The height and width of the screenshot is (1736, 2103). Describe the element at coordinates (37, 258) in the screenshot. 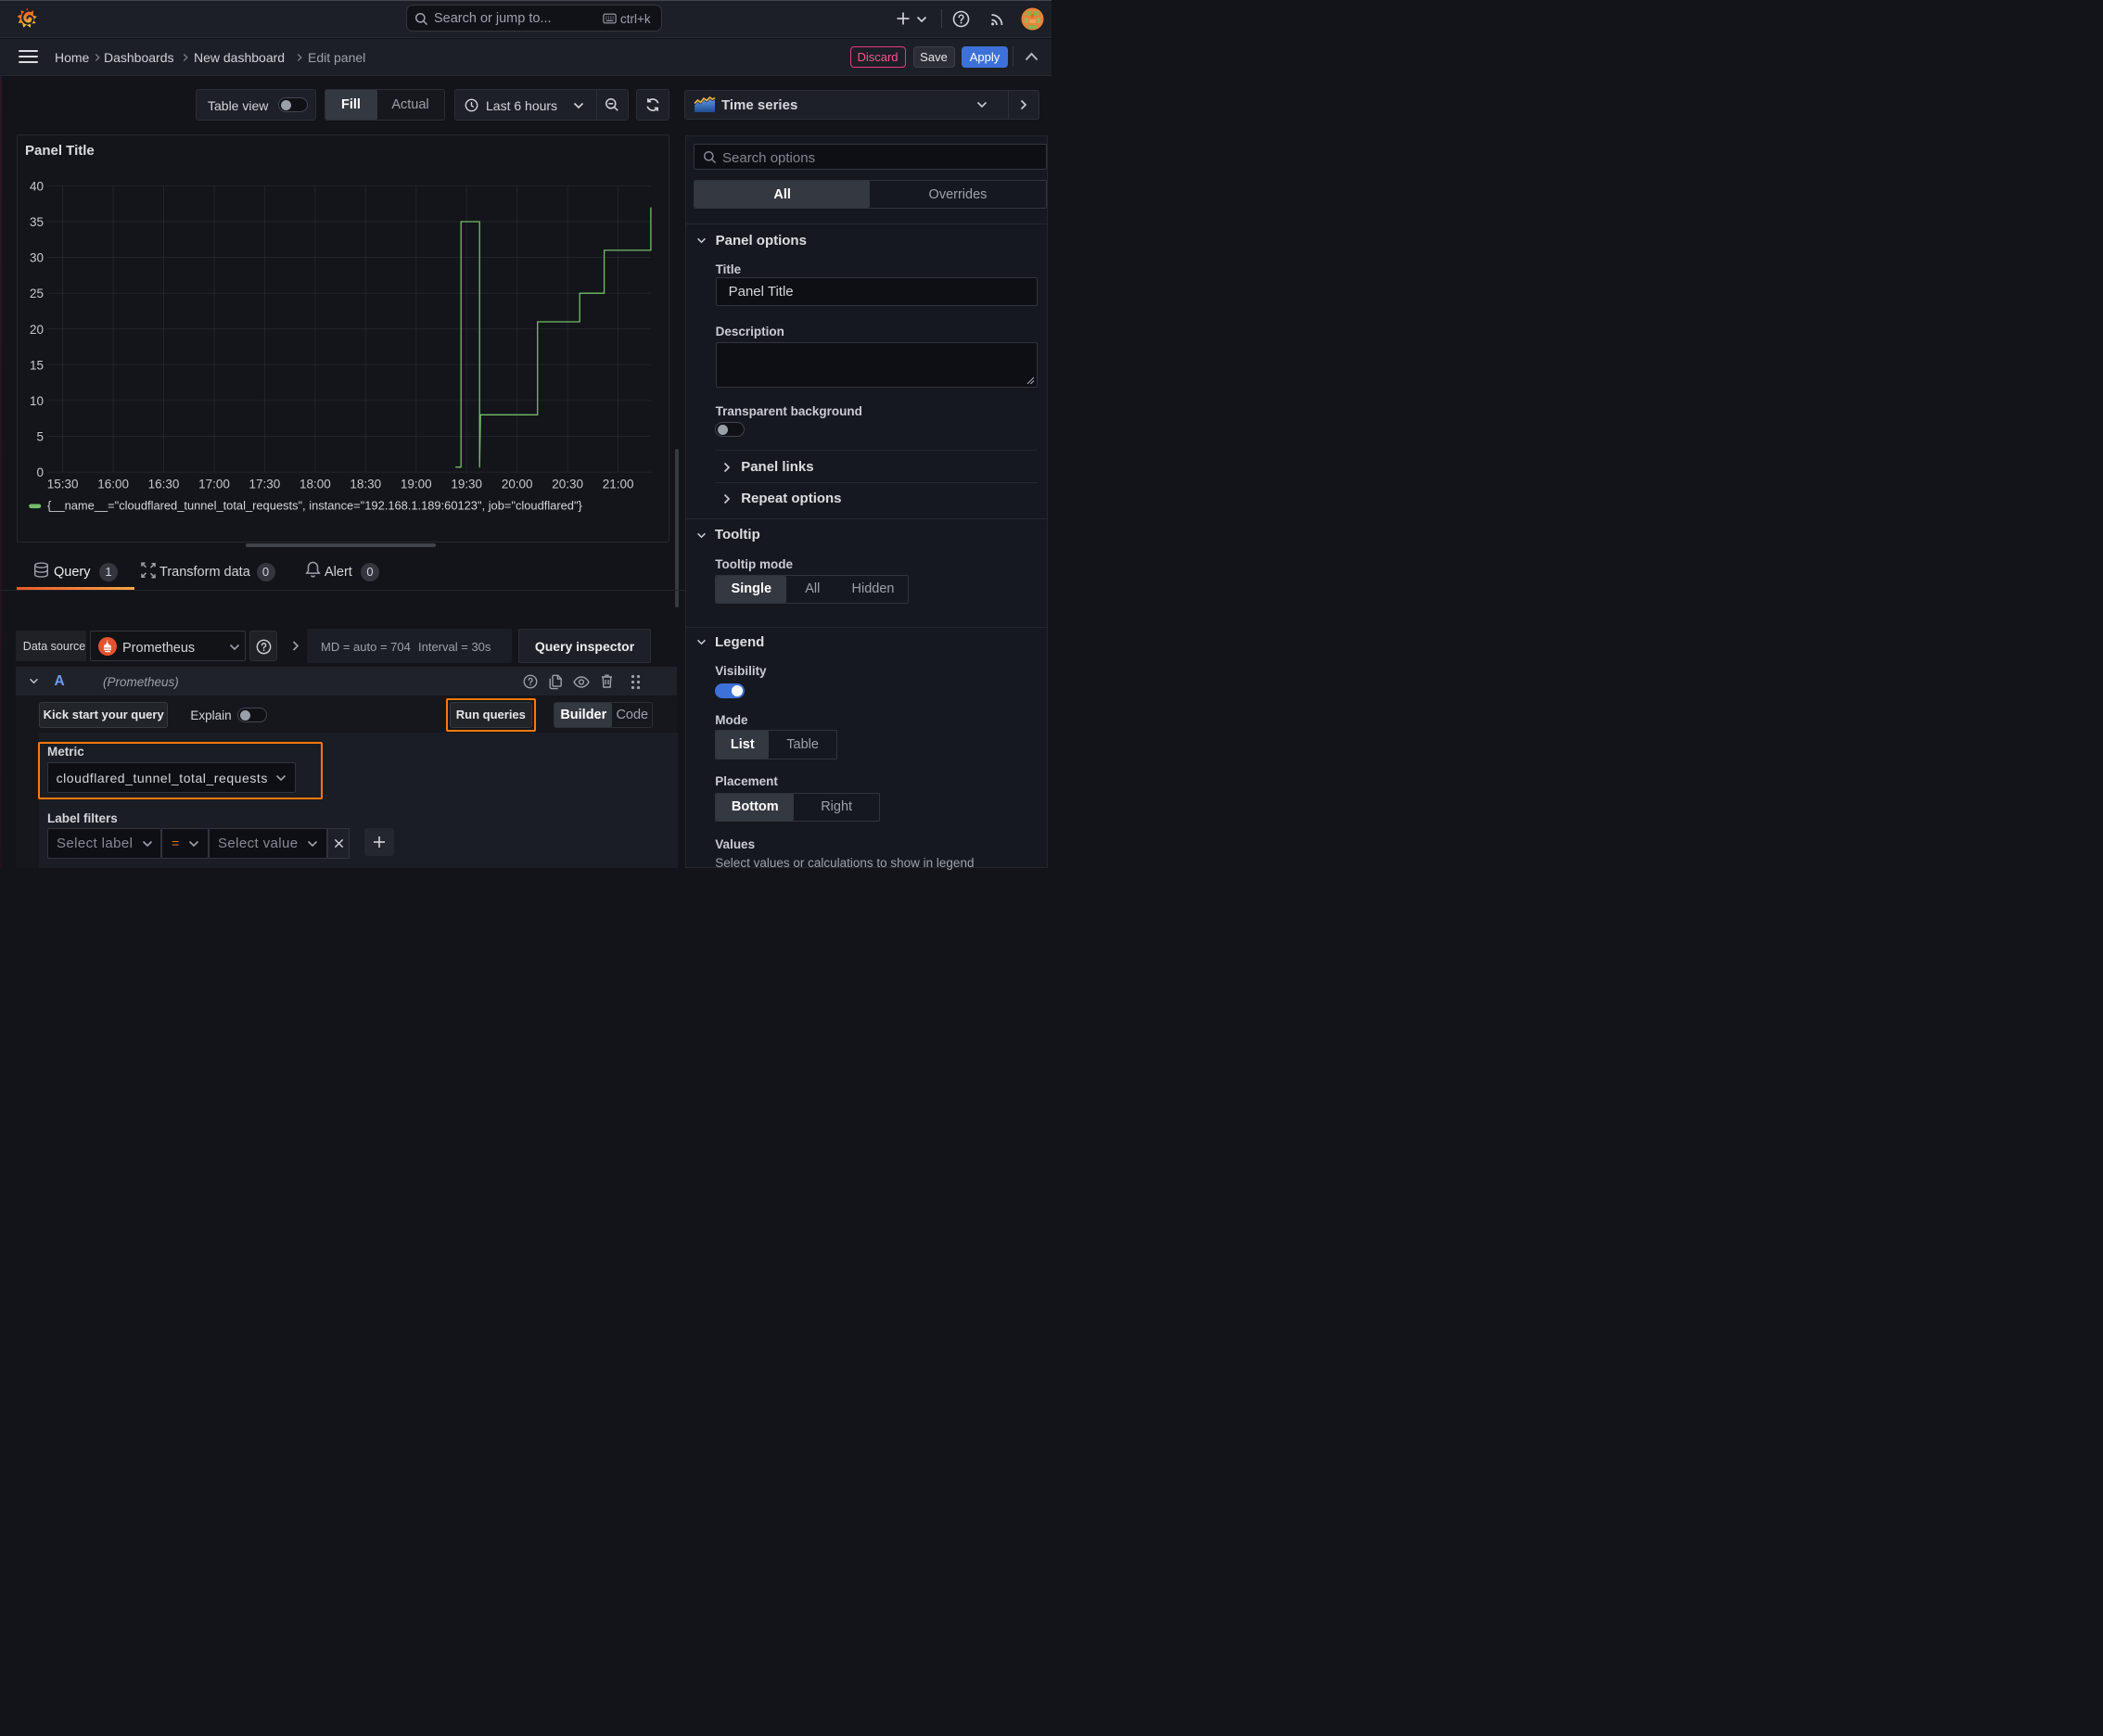

I see `svg-text: 30` at that location.